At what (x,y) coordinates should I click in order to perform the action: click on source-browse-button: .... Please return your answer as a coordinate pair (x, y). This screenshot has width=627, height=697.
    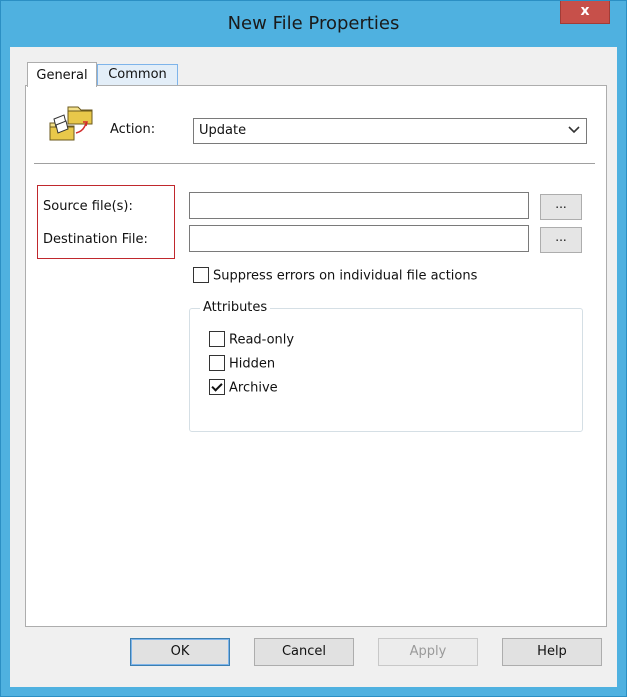
    Looking at the image, I should click on (561, 207).